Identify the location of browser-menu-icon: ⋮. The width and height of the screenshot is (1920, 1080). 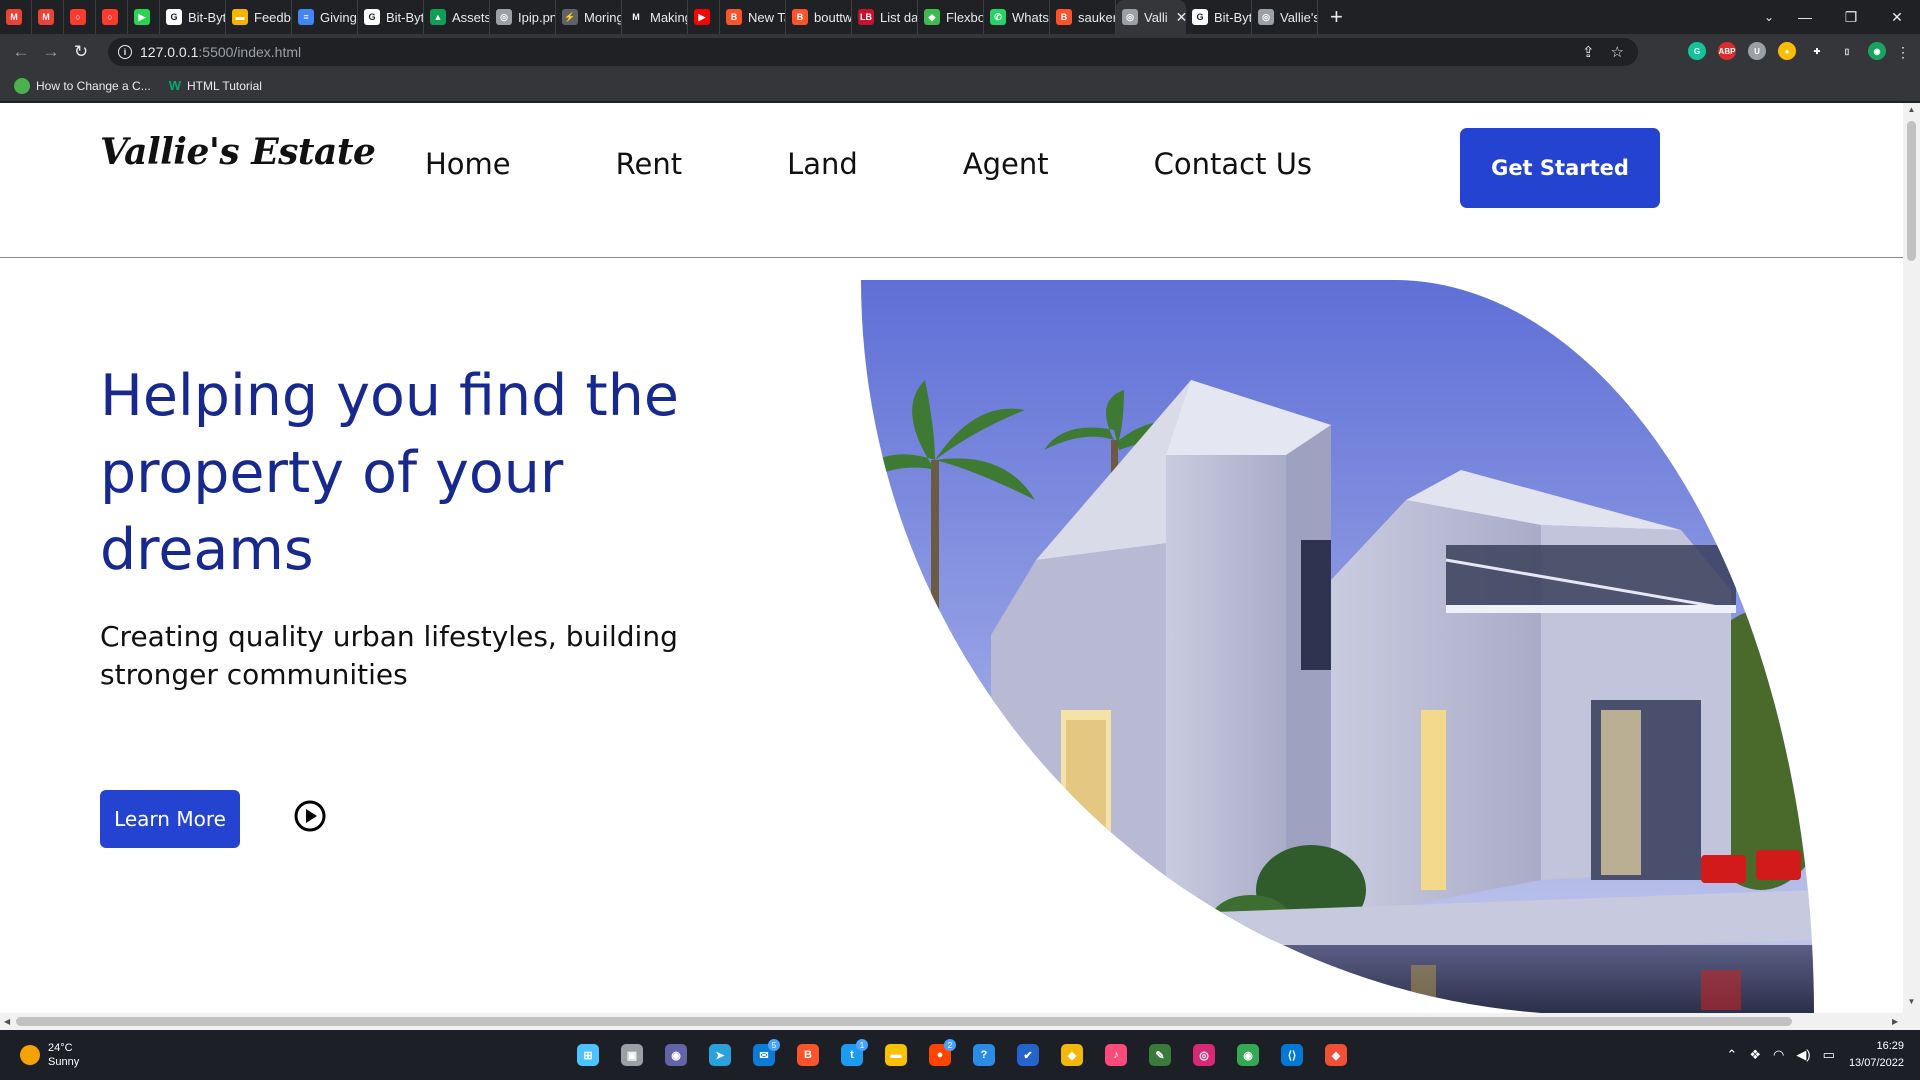
(1903, 52).